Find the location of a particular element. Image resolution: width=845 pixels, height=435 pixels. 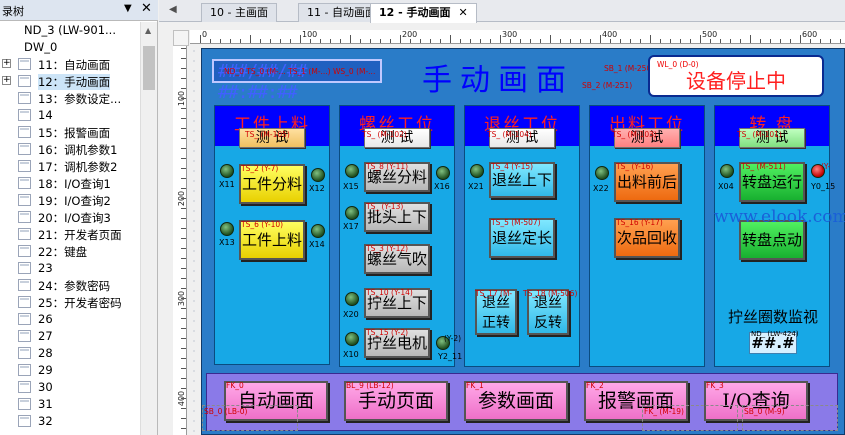

tree-item-label: 24：参数密码 is located at coordinates (74, 286).